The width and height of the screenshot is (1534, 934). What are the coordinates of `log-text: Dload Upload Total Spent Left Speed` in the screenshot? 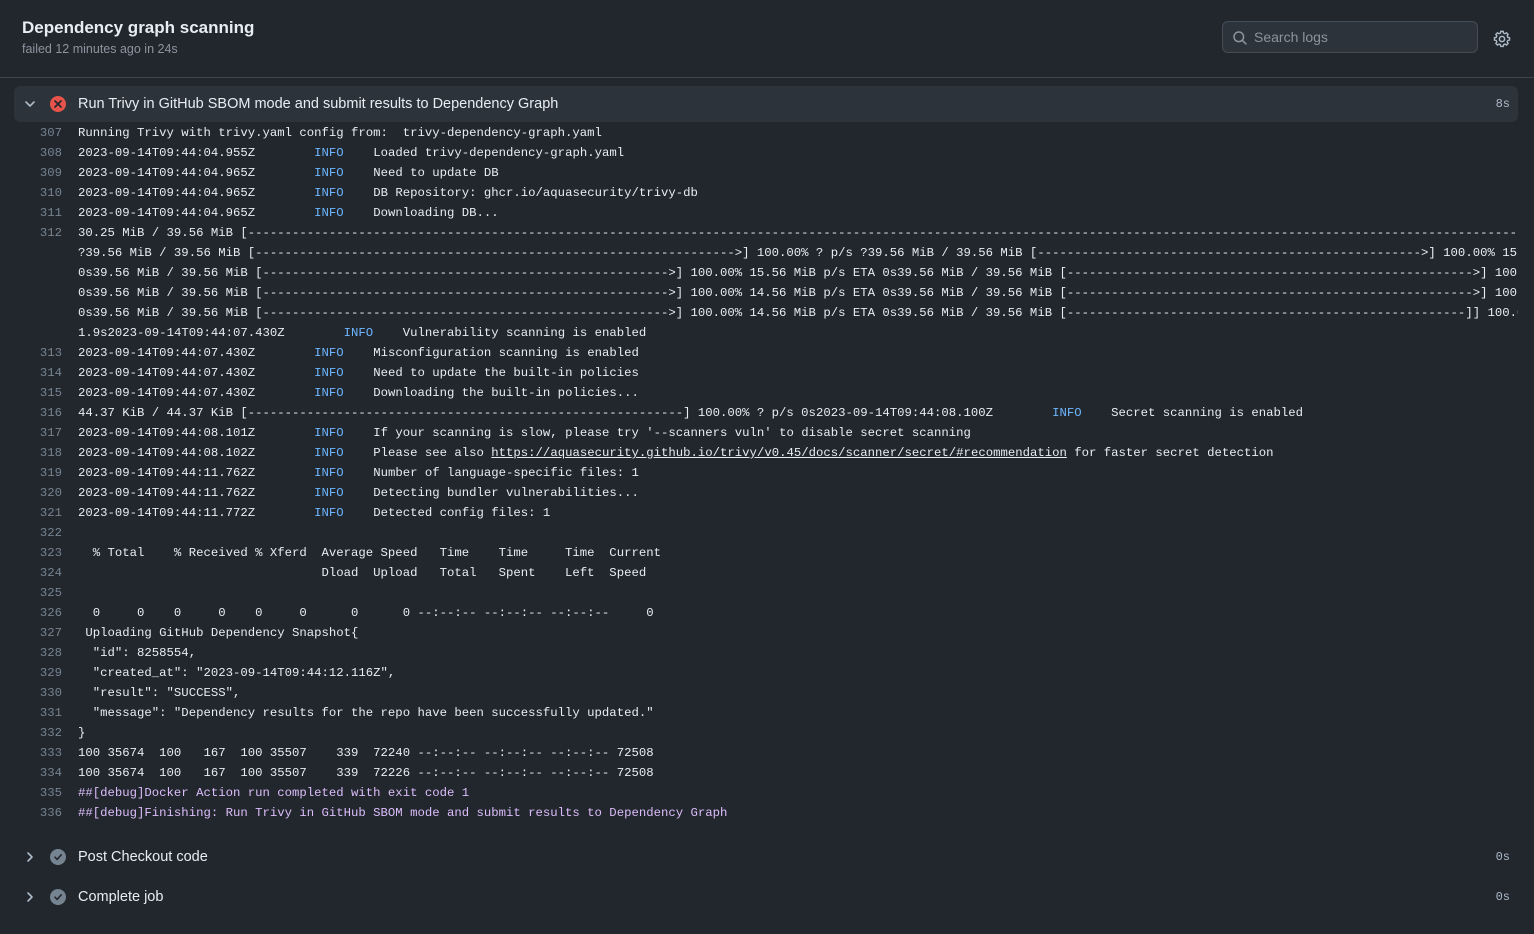 It's located at (362, 573).